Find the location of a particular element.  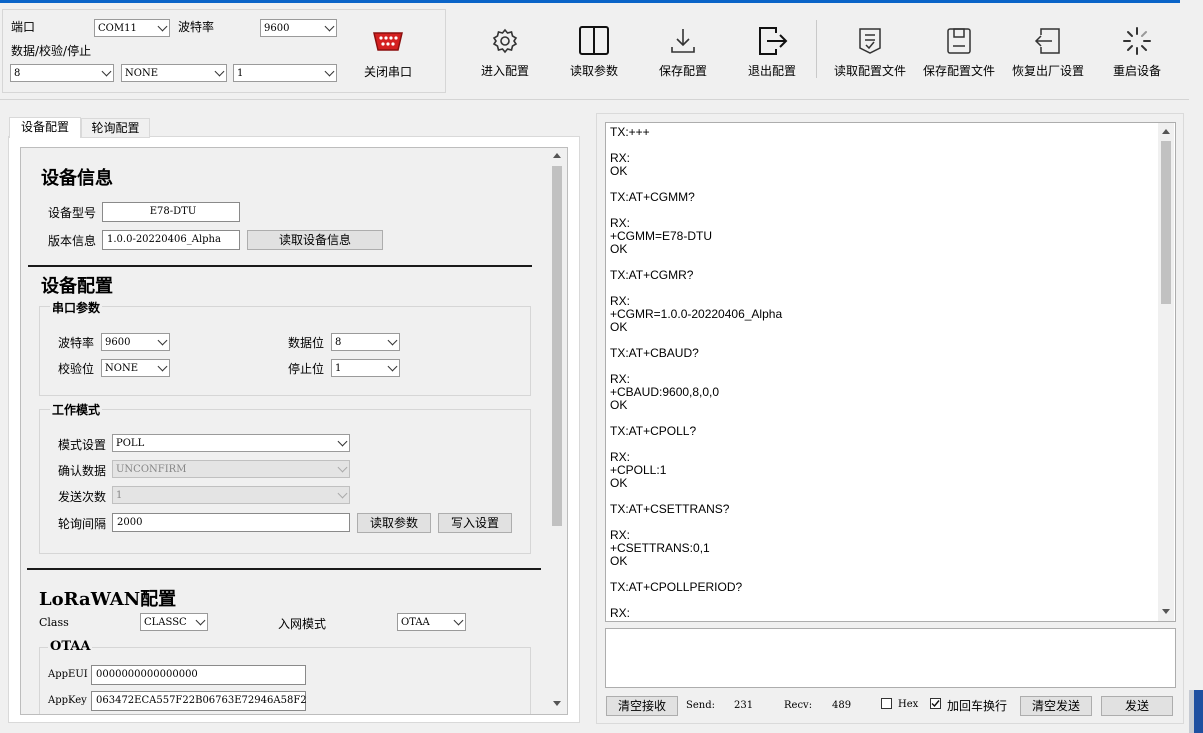

cfg-databits-value: 8 is located at coordinates (338, 342).